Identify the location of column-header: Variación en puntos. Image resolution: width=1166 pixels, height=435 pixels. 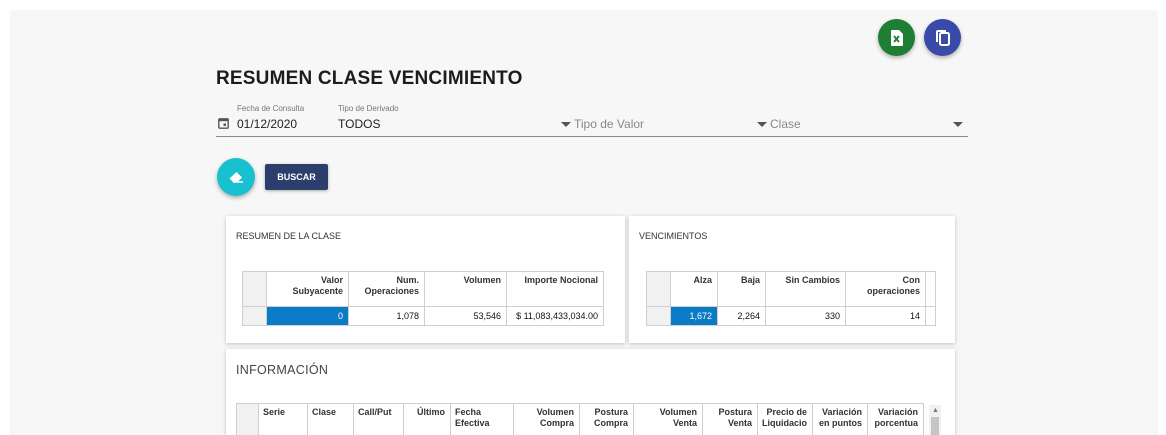
(840, 419).